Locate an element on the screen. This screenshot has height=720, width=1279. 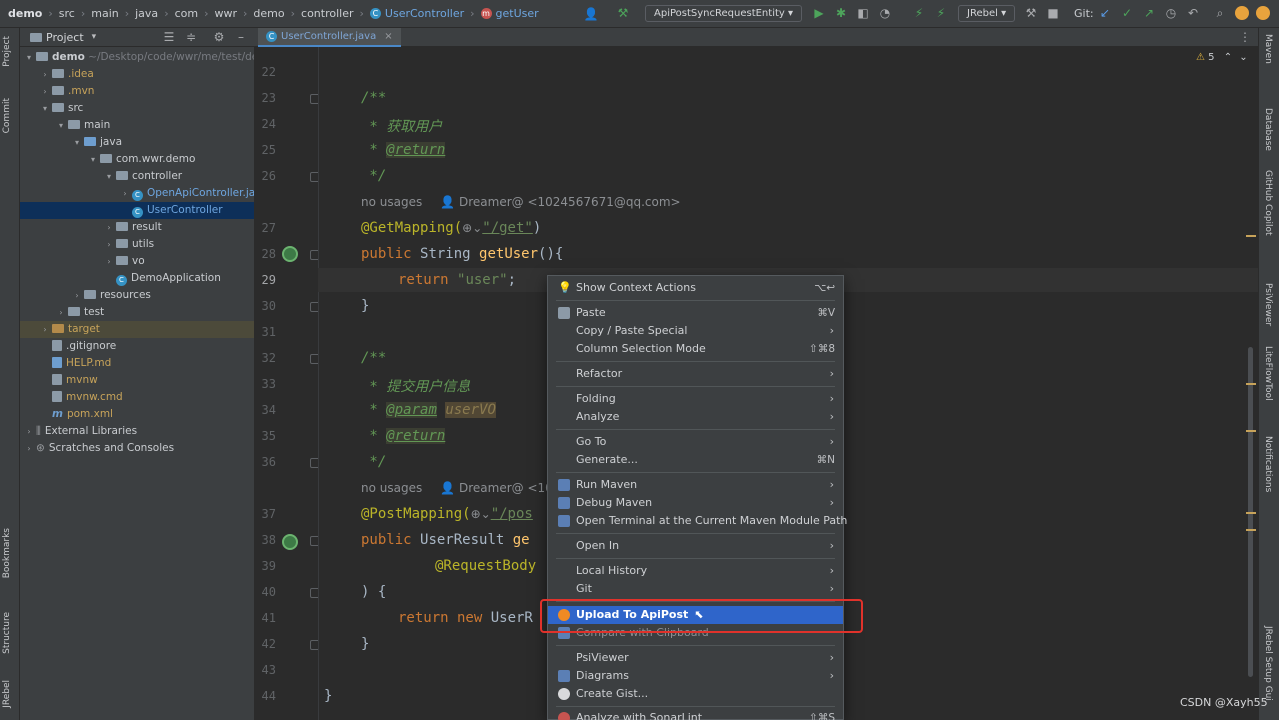
tree-item-openapicontroller: › C OpenApiController.ja is located at coordinates (137, 193).